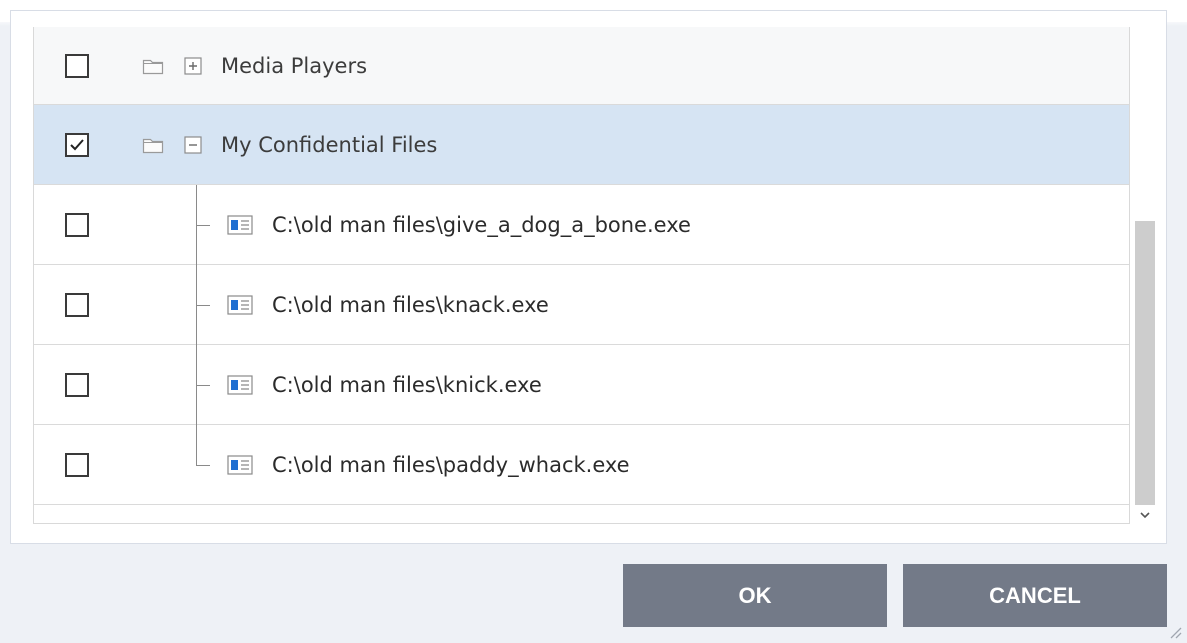 This screenshot has width=1187, height=643. What do you see at coordinates (407, 384) in the screenshot?
I see `file-path-label: C:\old man files\knick.exe` at bounding box center [407, 384].